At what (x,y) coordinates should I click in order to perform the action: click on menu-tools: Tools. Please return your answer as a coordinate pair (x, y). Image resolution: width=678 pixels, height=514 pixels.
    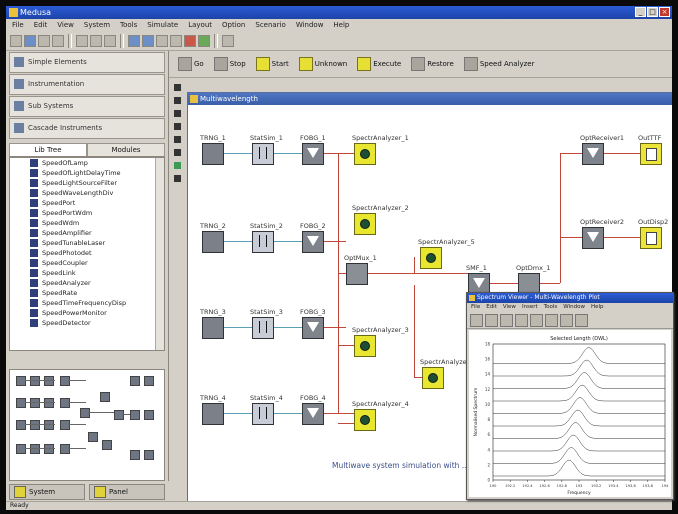
    Looking at the image, I should click on (128, 25).